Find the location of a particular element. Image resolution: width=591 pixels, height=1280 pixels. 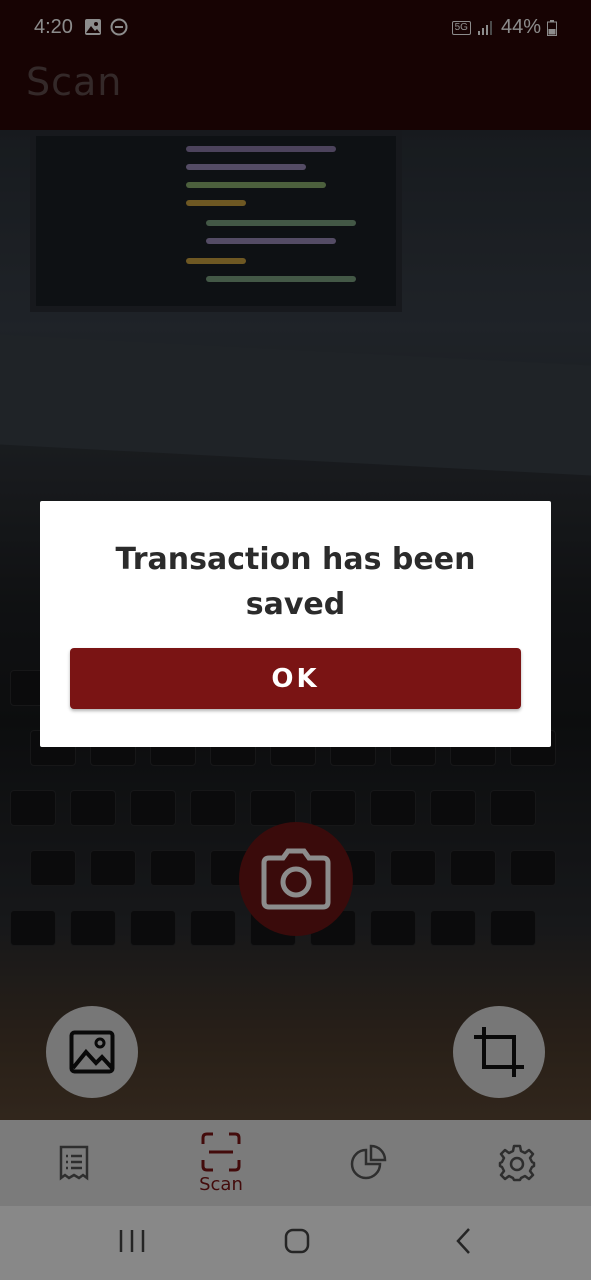

back-button is located at coordinates (464, 1243).